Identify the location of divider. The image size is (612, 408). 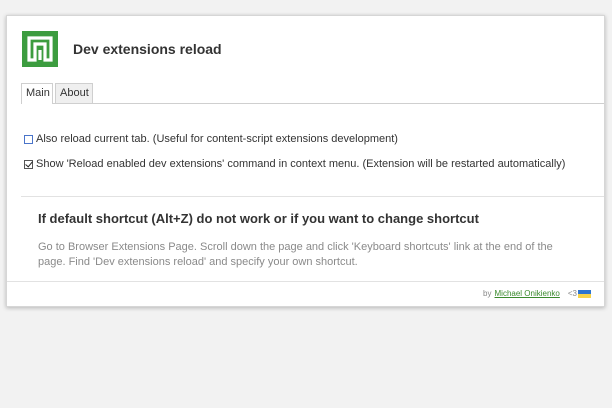
(312, 196).